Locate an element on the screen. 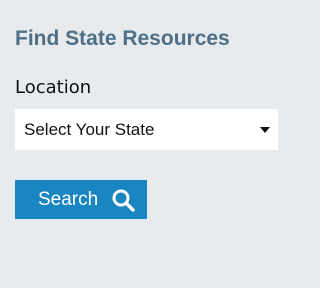 Image resolution: width=320 pixels, height=288 pixels. search-button: Search is located at coordinates (81, 199).